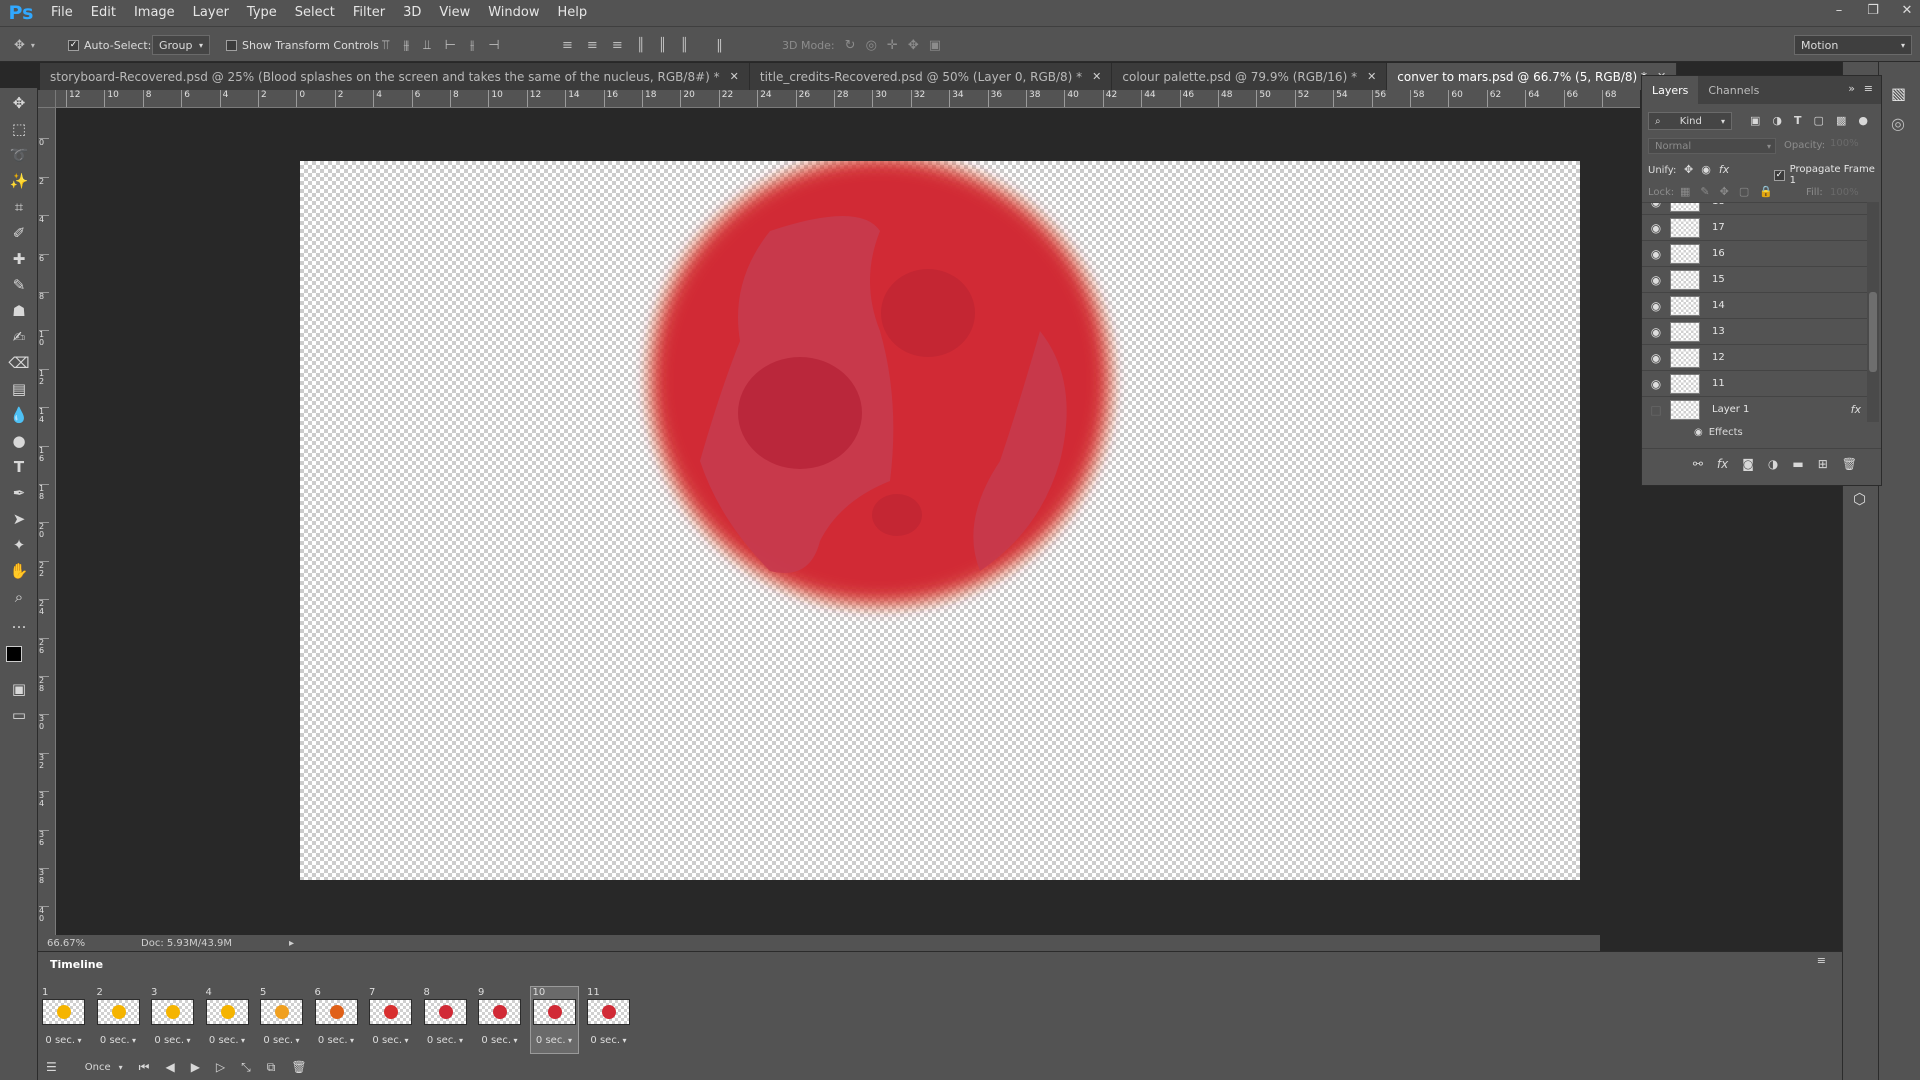 This screenshot has width=1920, height=1080. I want to click on timeline-frame: 7 0 sec. ▾, so click(390, 1020).